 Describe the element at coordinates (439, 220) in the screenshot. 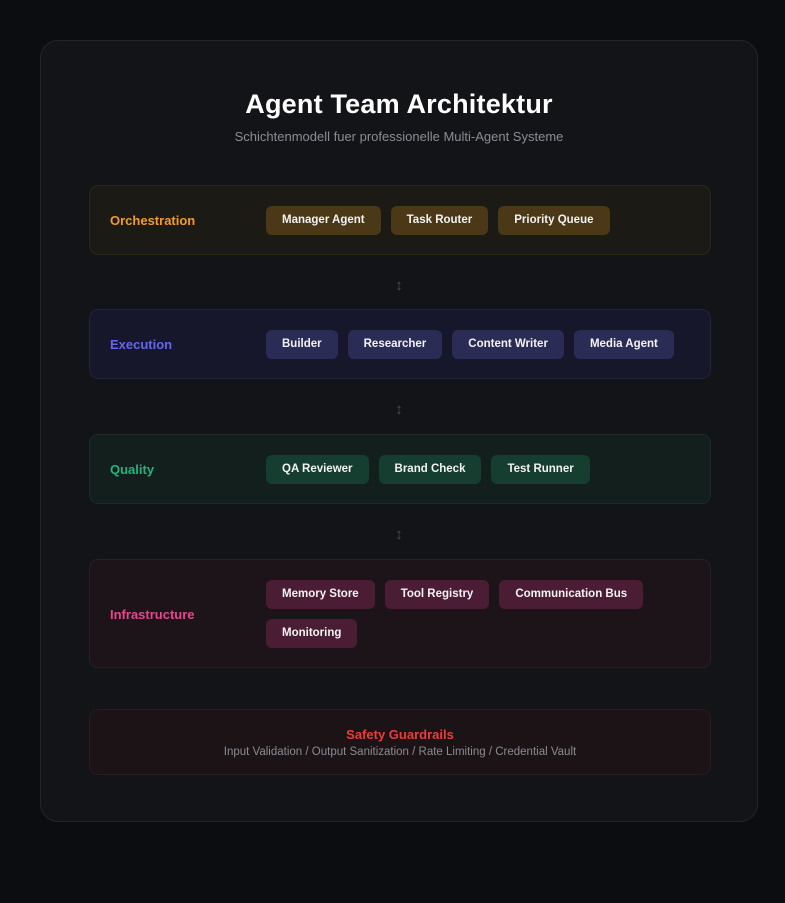

I see `chip-task-router: Task Router` at that location.